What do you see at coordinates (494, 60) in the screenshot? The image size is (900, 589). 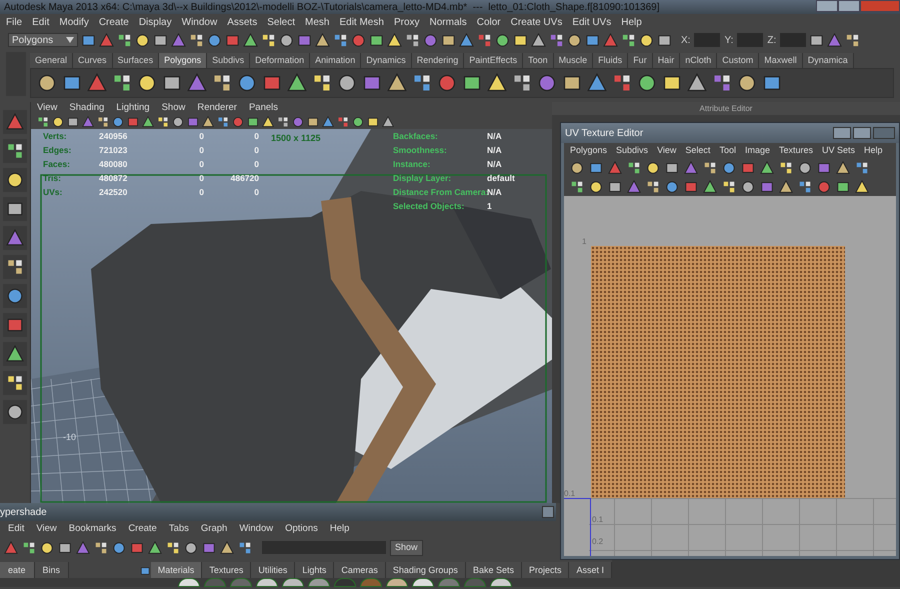 I see `shelf-tab: PaintEffects` at bounding box center [494, 60].